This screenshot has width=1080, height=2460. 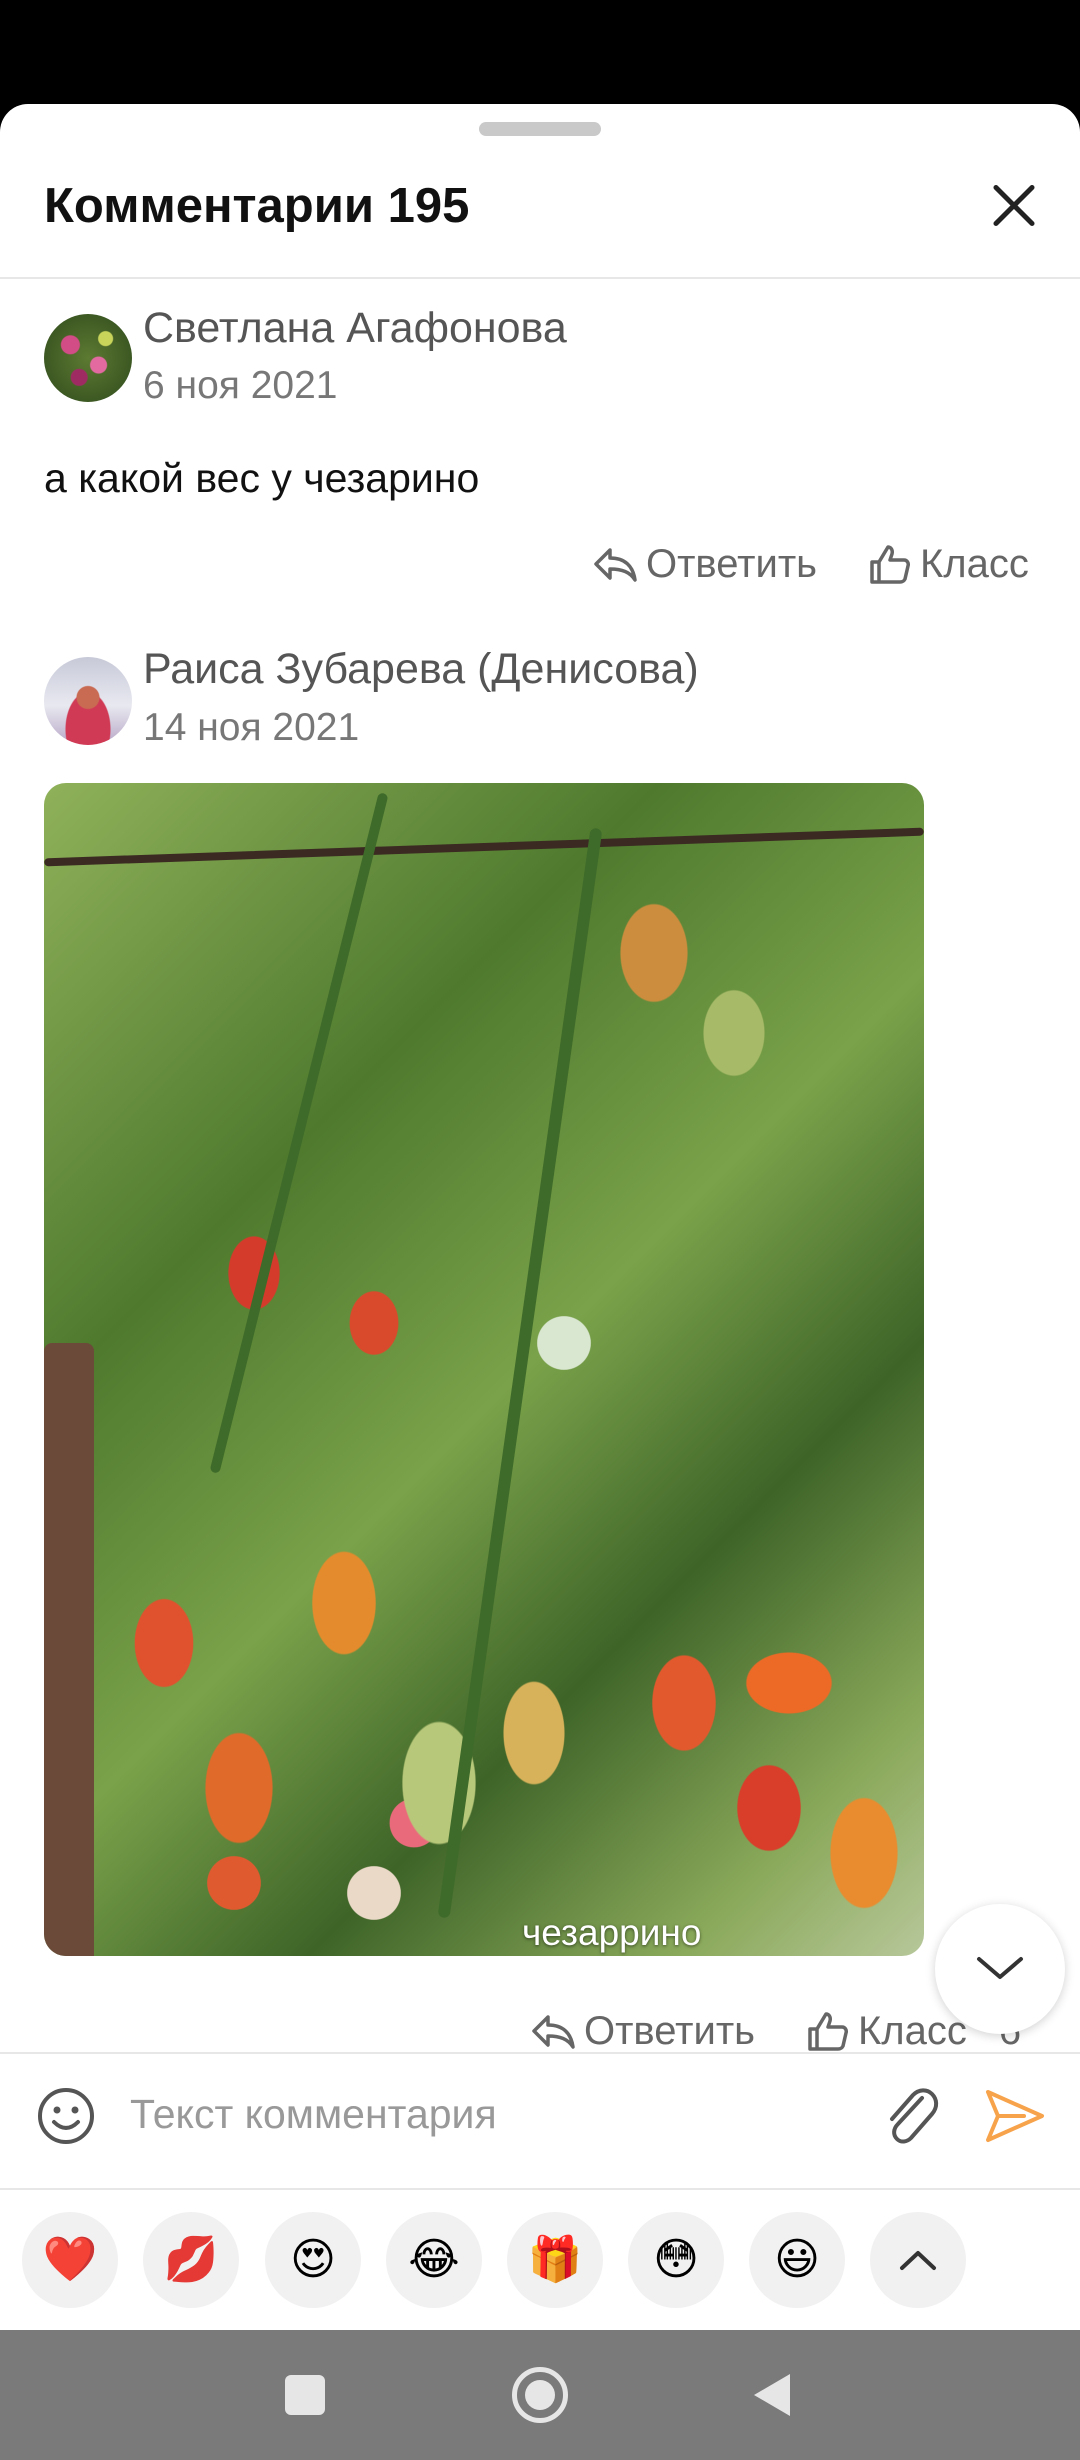 I want to click on chevron-up-icon, so click(x=918, y=2260).